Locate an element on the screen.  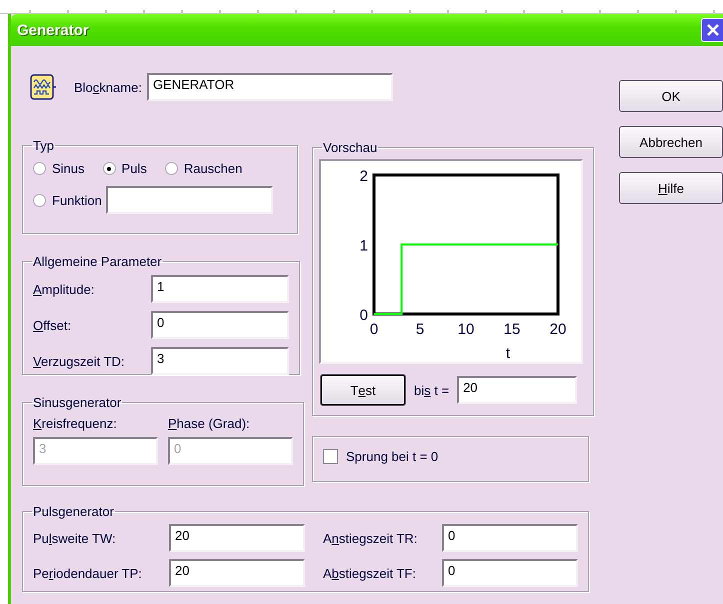
field-label: Blockname: is located at coordinates (108, 87).